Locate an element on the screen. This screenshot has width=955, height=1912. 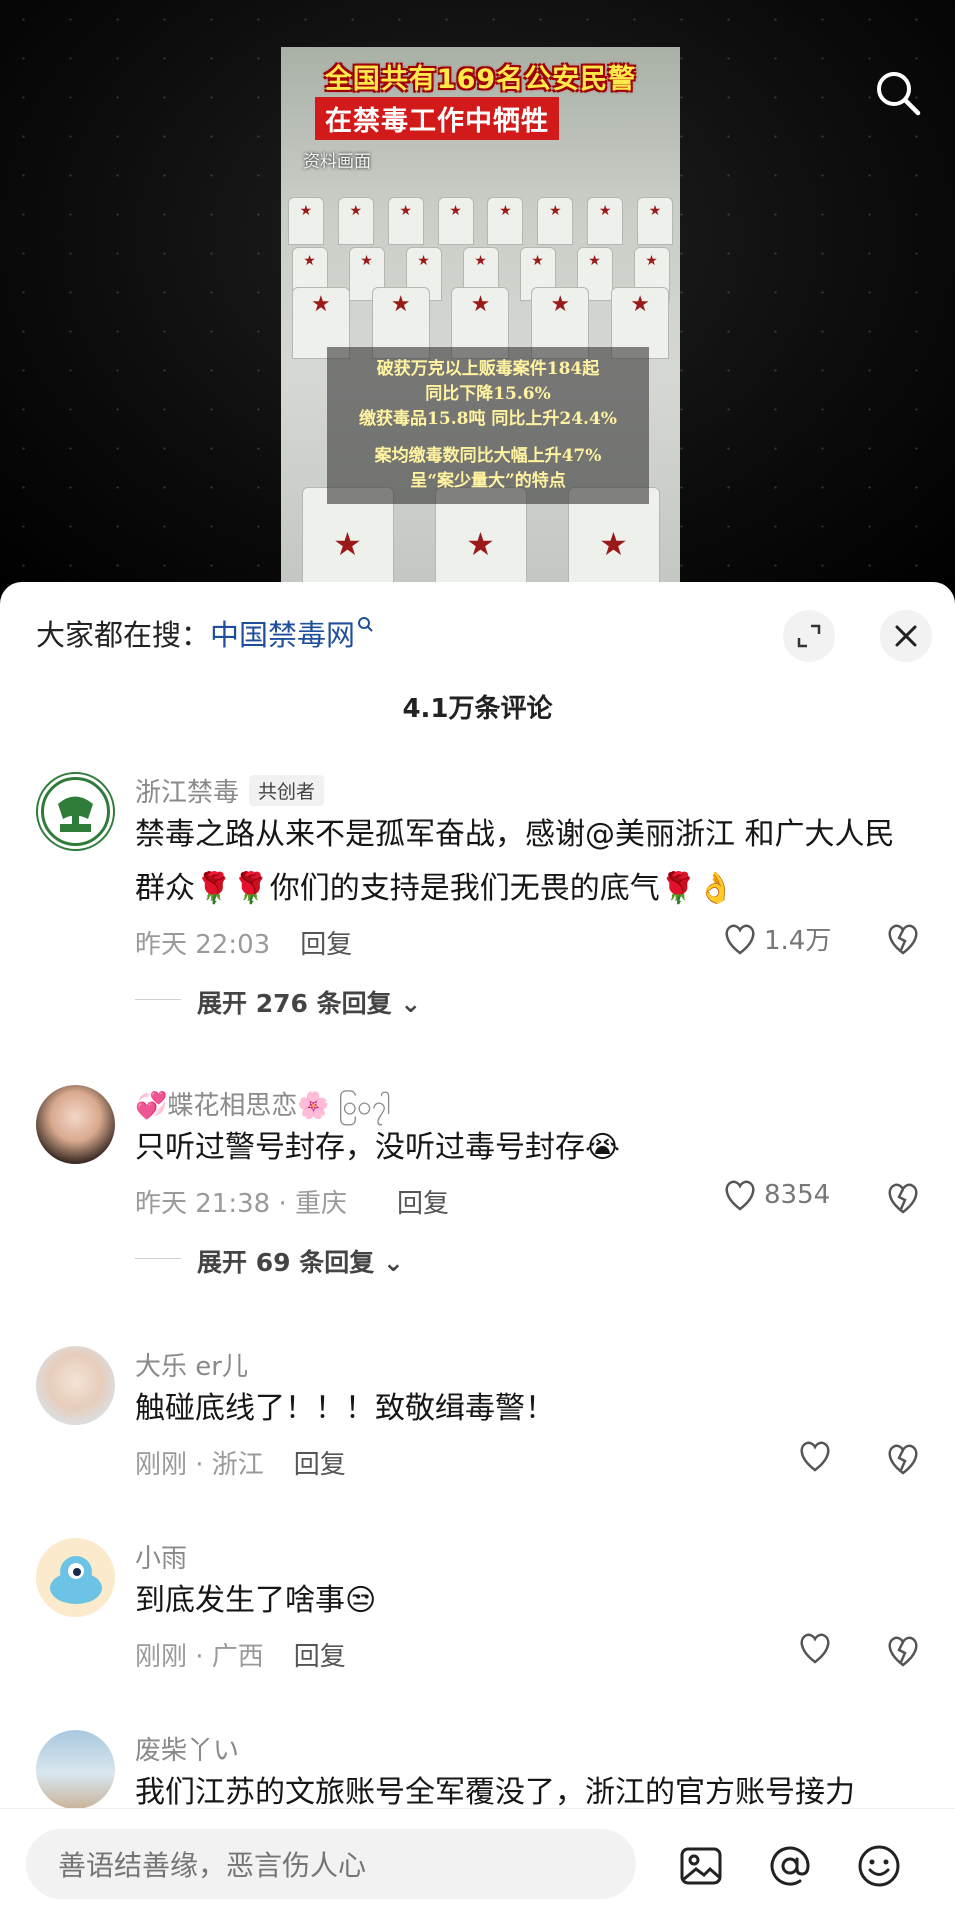
expand-button is located at coordinates (809, 636).